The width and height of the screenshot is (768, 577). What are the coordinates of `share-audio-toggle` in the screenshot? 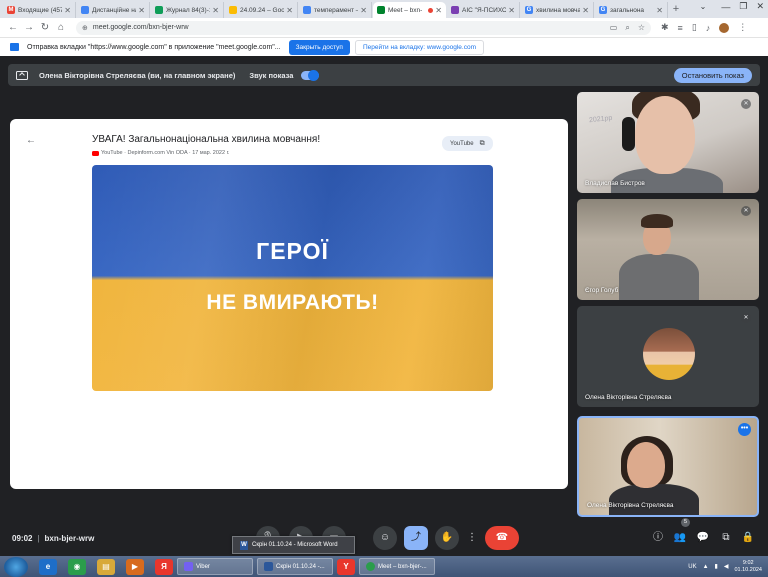 It's located at (310, 75).